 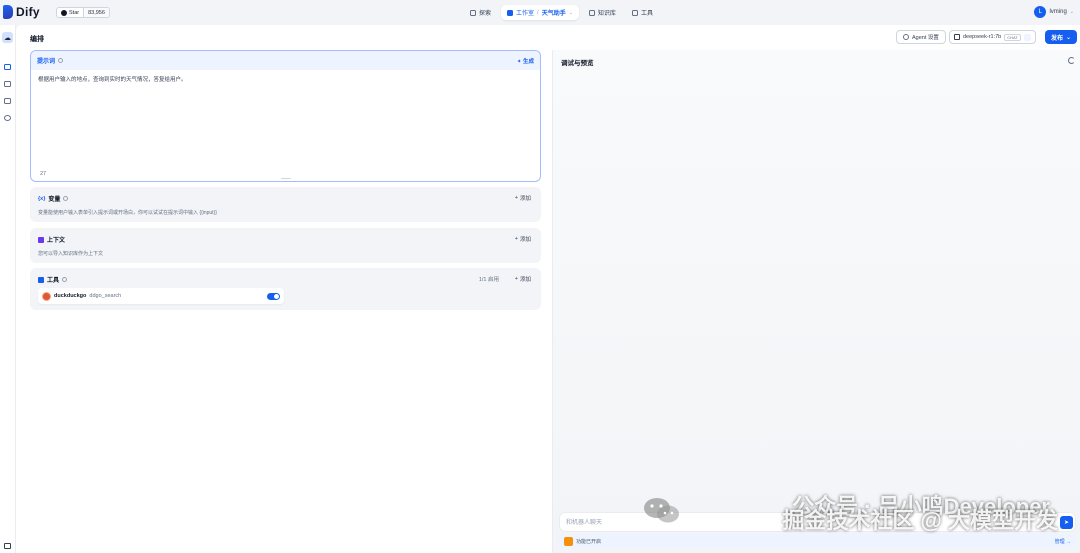 What do you see at coordinates (96, 12) in the screenshot?
I see `github-star-count: 83,956` at bounding box center [96, 12].